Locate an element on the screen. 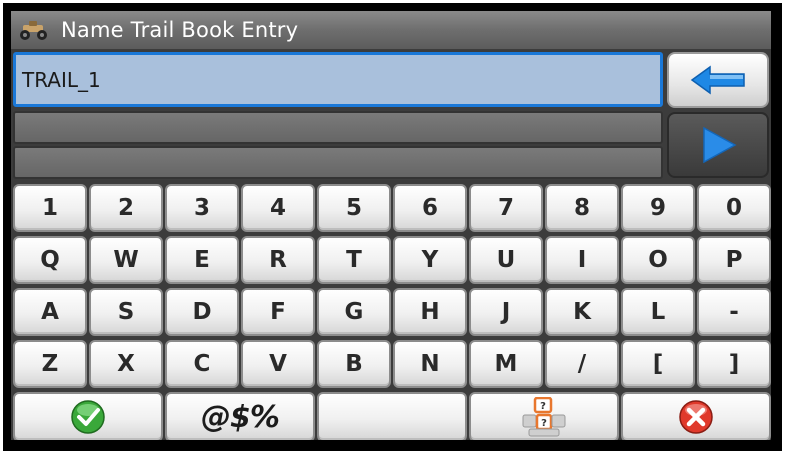  key-q: Q is located at coordinates (50, 260).